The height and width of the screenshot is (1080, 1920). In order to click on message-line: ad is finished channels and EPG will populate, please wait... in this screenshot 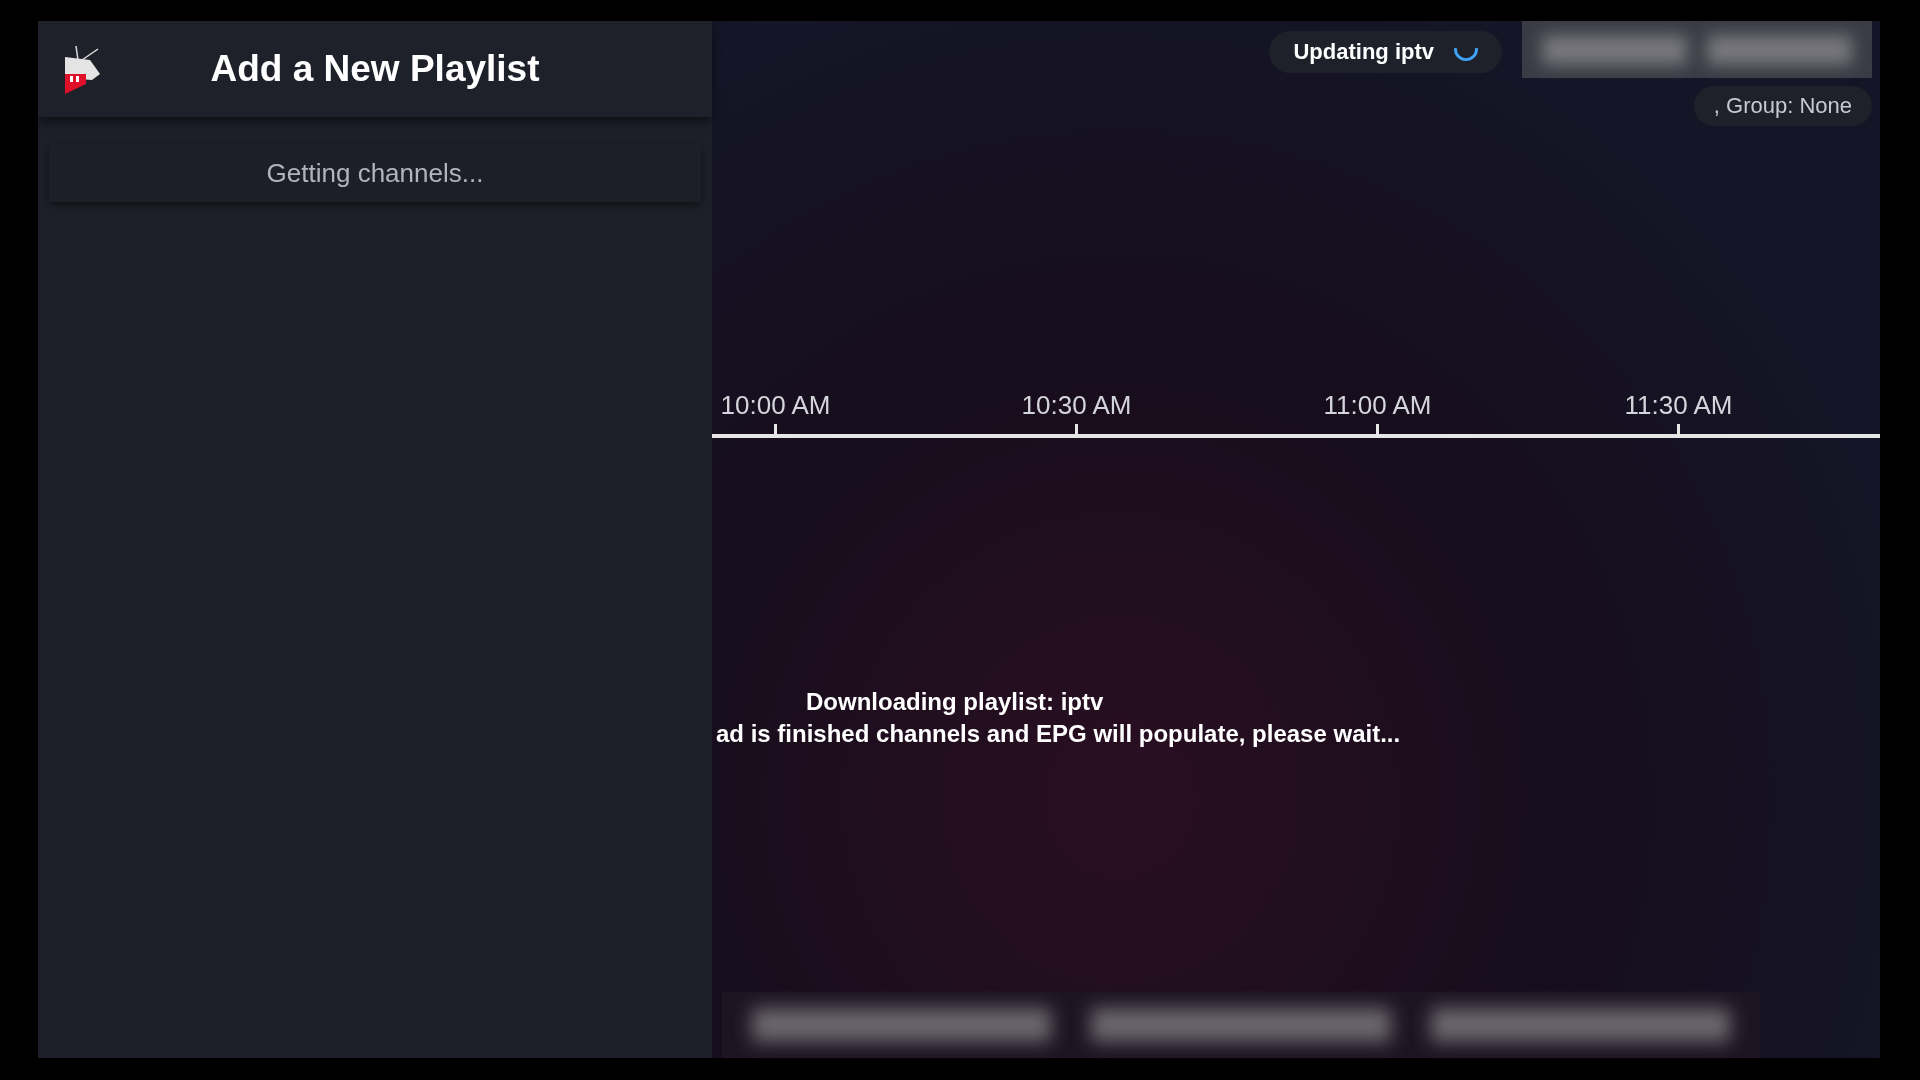, I will do `click(1058, 734)`.